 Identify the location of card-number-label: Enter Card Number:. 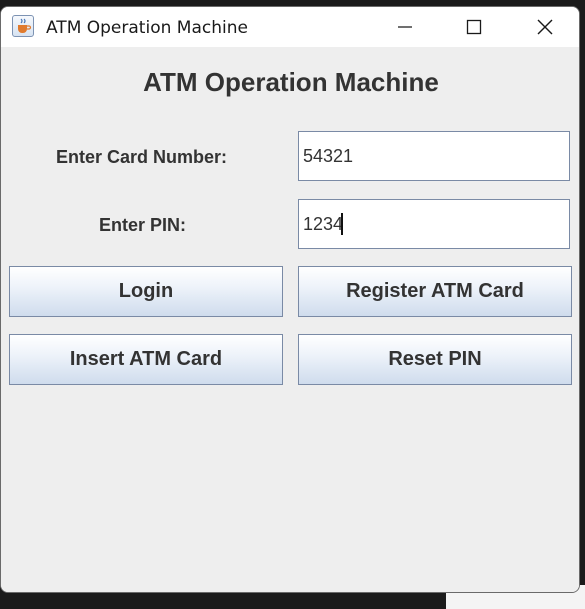
(142, 157).